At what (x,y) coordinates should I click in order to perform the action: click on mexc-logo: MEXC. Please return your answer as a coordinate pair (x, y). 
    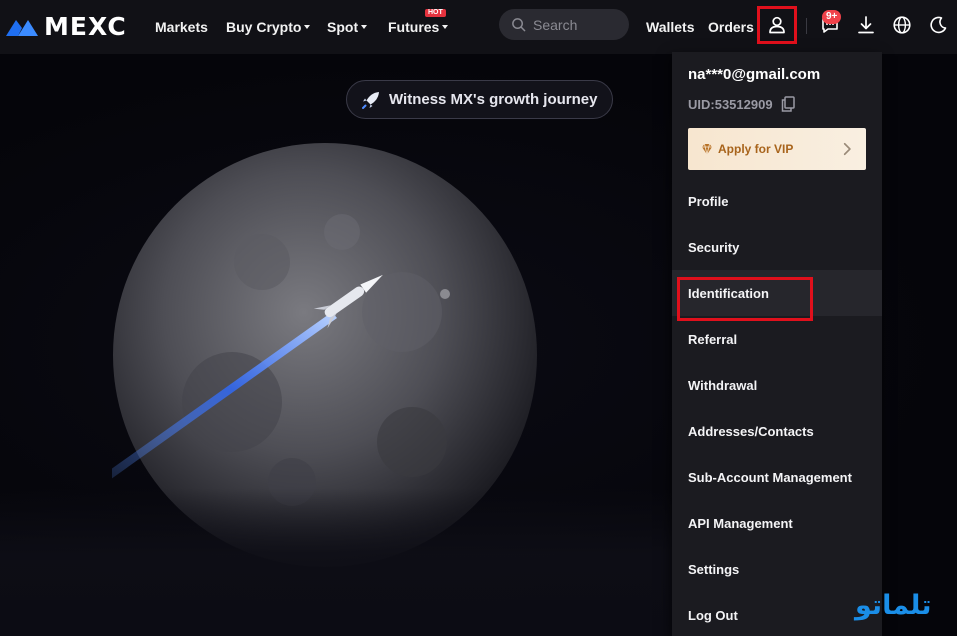
    Looking at the image, I should click on (65, 26).